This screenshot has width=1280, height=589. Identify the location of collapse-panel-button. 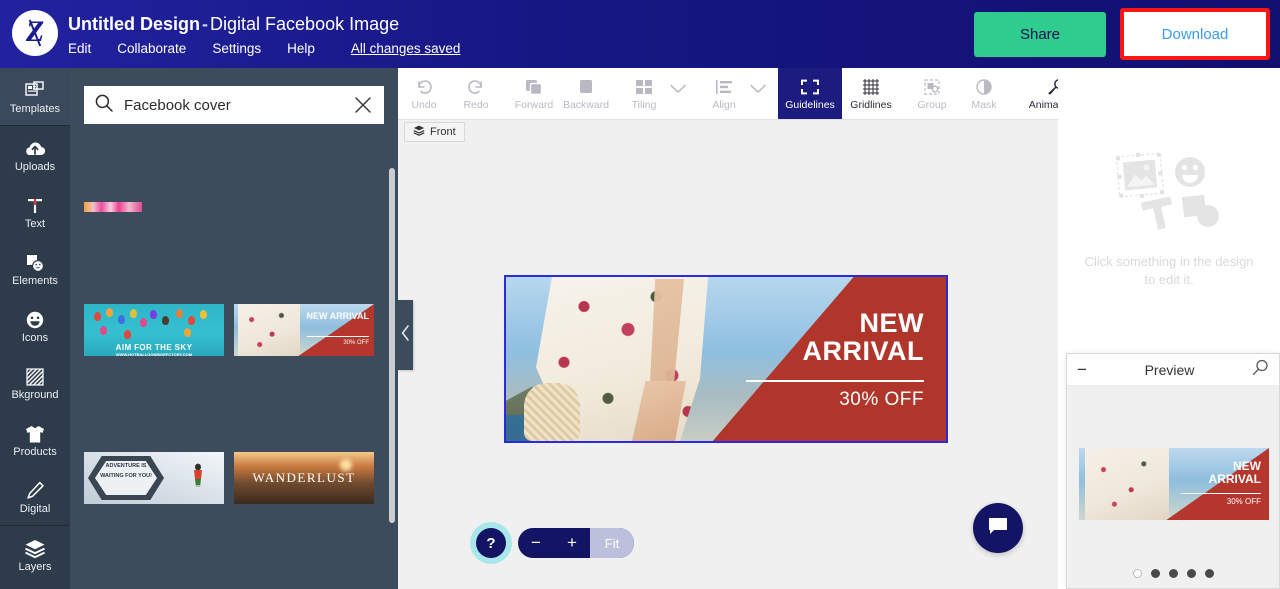
(405, 335).